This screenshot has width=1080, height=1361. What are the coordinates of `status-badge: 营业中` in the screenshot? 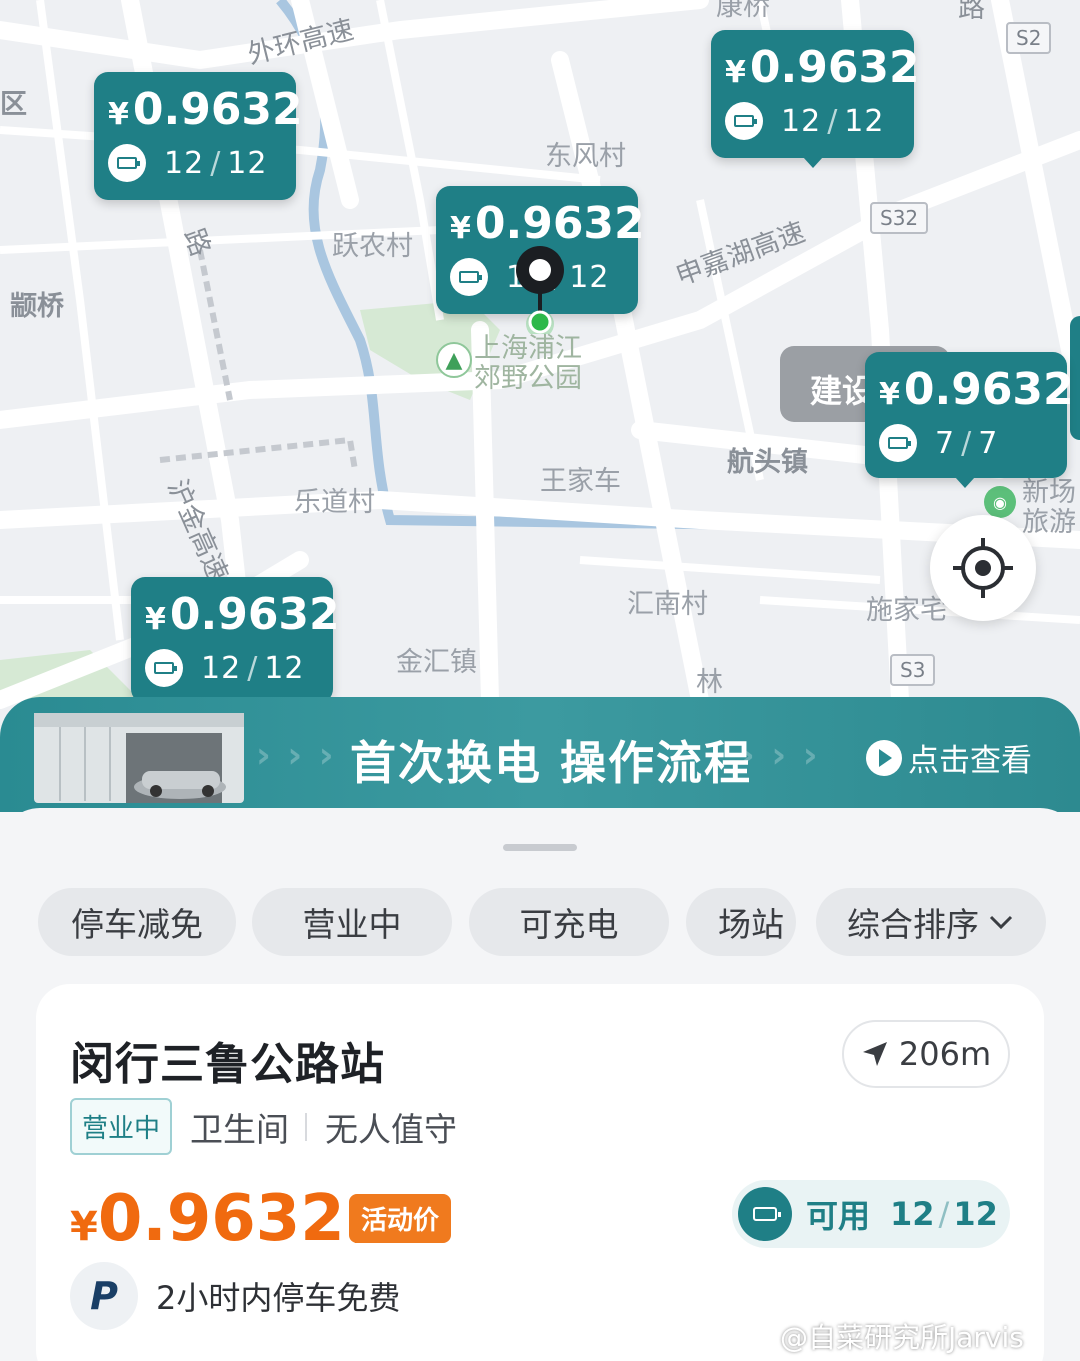 It's located at (121, 1126).